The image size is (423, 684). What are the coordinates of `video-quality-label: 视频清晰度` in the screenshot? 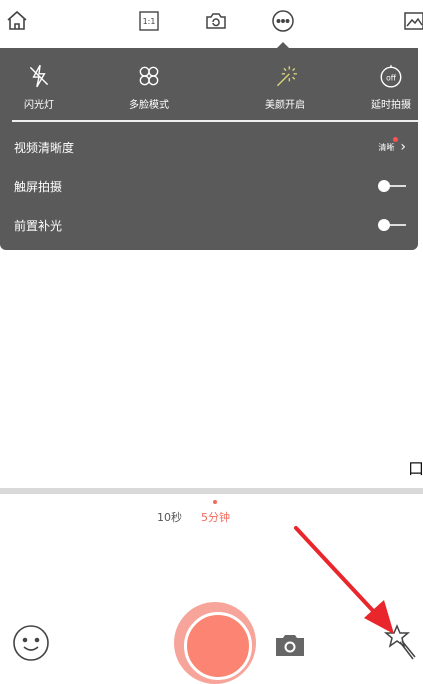 It's located at (44, 147).